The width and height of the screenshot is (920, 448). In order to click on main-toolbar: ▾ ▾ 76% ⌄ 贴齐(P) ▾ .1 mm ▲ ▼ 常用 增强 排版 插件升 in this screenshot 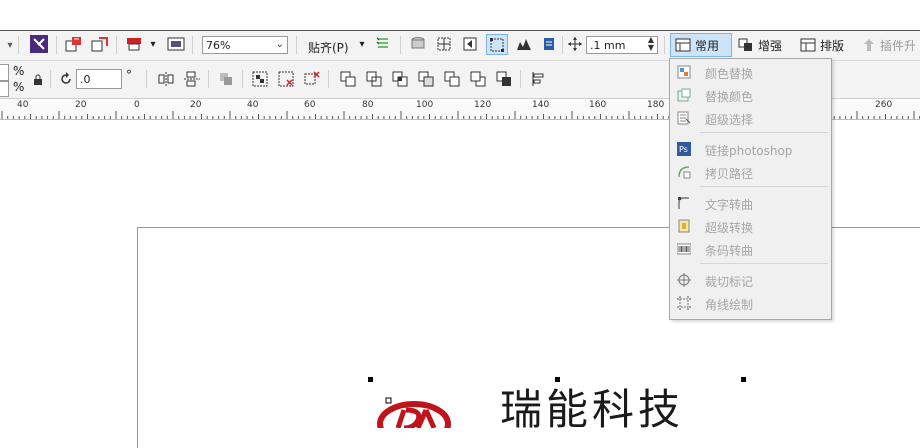, I will do `click(460, 46)`.